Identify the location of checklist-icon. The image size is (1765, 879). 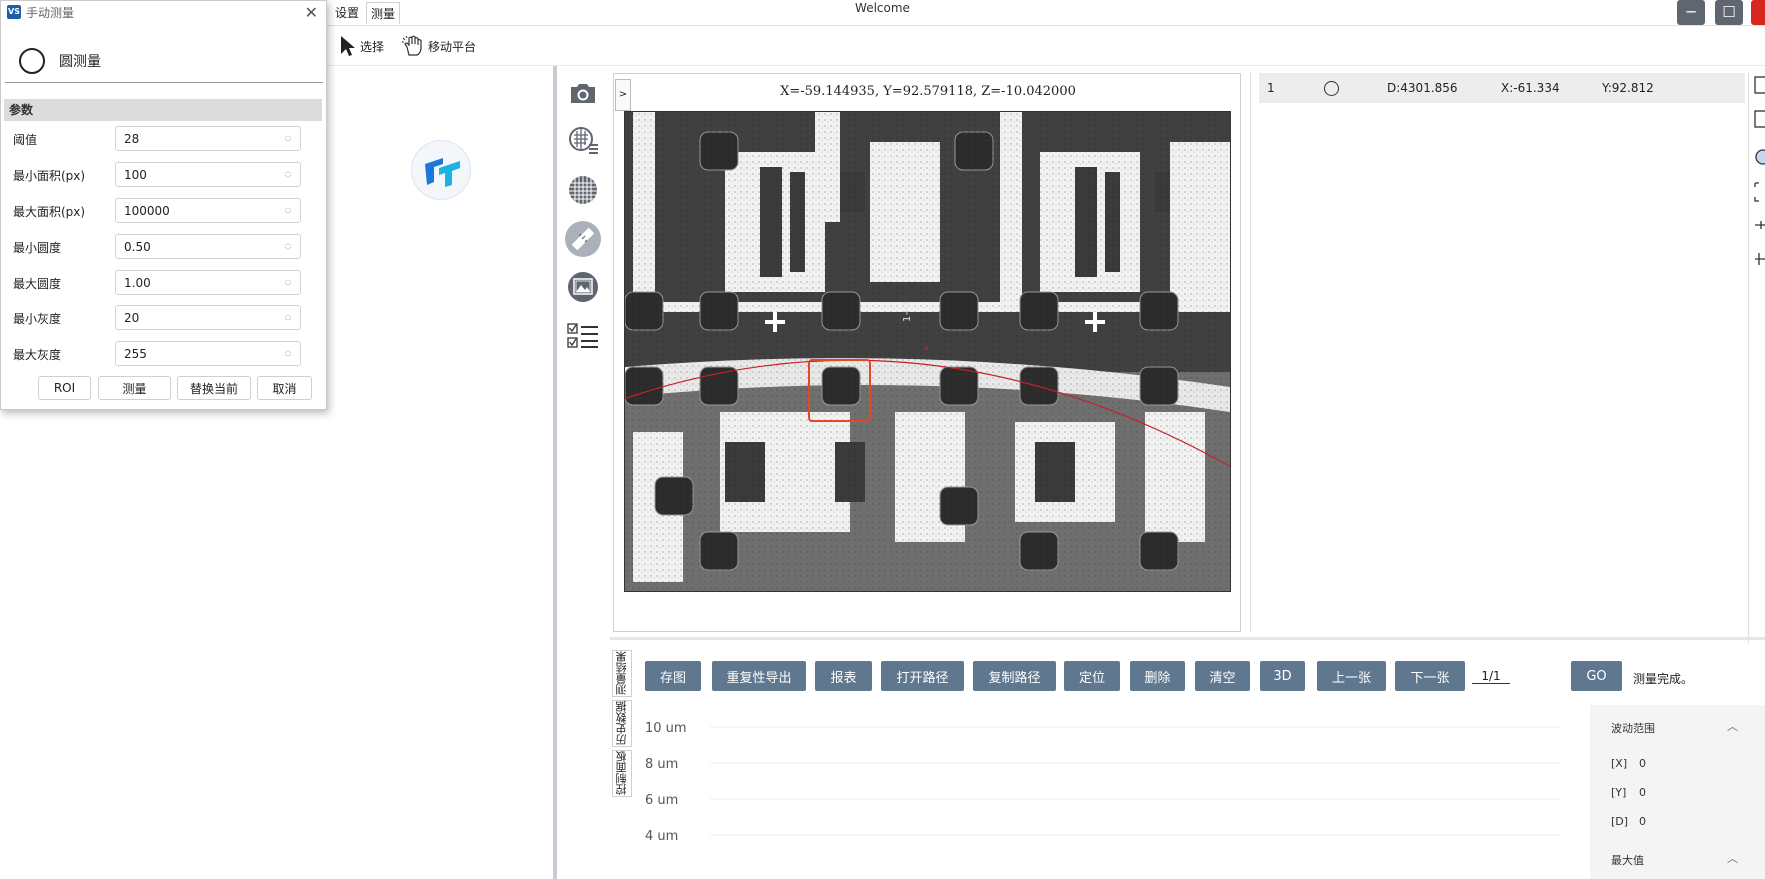
(582, 335).